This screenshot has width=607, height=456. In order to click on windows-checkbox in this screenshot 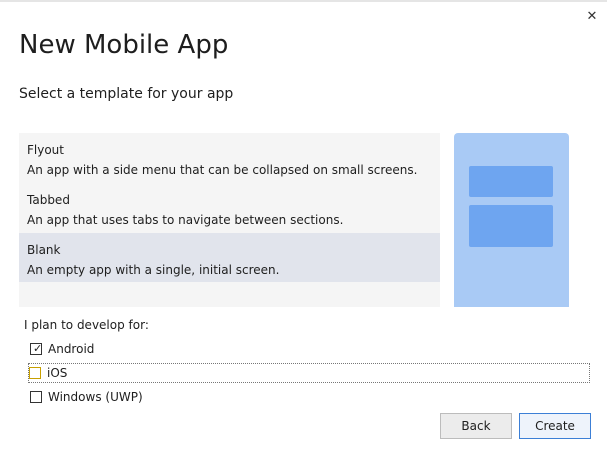, I will do `click(36, 397)`.